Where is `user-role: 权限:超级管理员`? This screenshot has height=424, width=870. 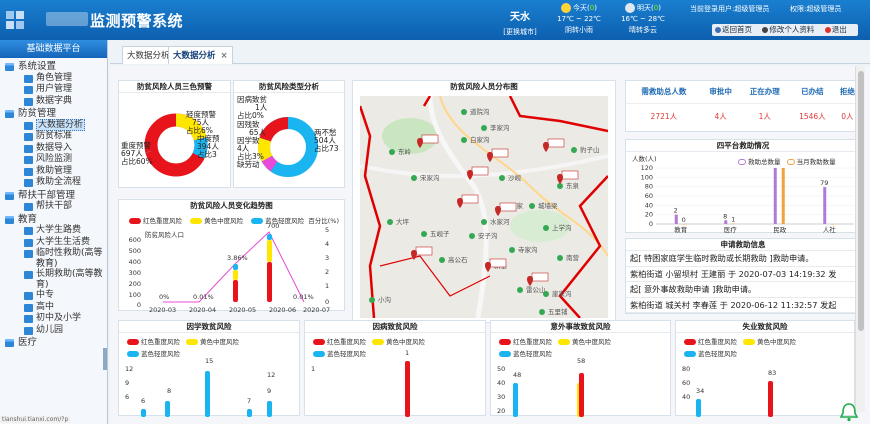
user-role: 权限:超级管理员 is located at coordinates (816, 9).